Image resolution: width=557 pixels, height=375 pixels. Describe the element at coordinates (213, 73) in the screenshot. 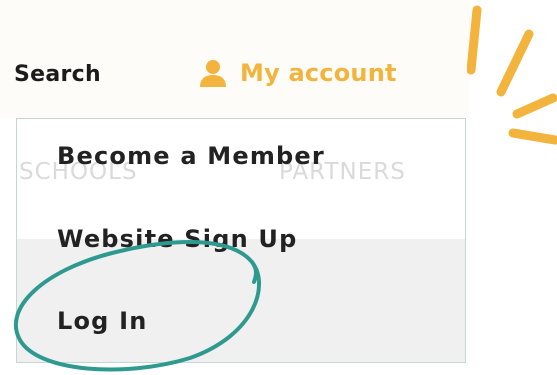

I see `user-icon` at that location.